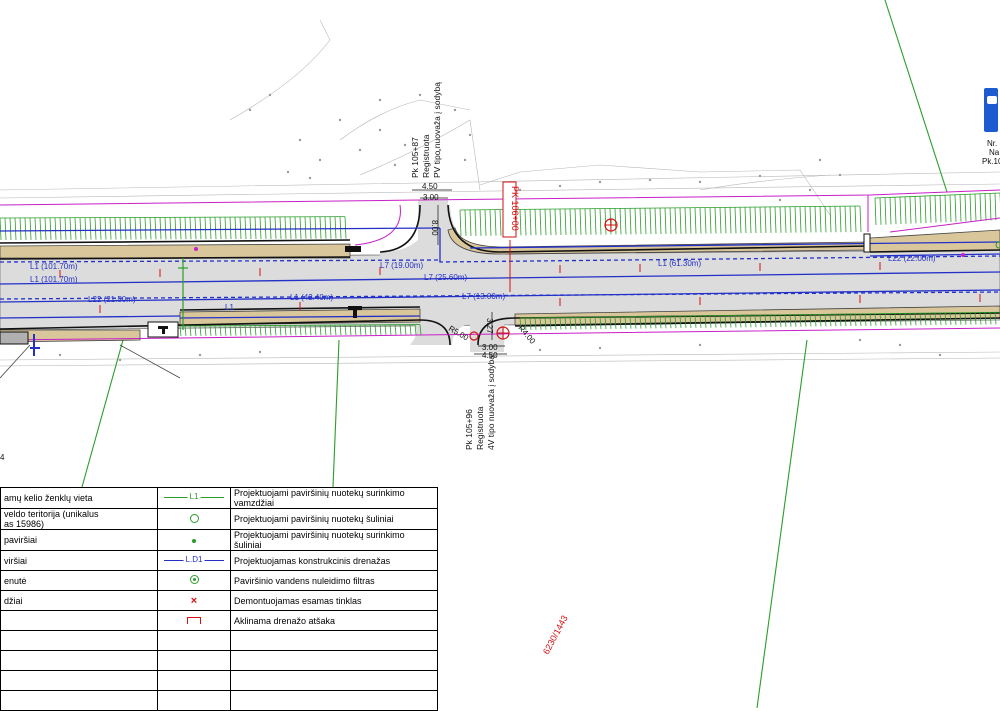  I want to click on pipe-label-l7-13: L7 (13.00m), so click(483, 296).